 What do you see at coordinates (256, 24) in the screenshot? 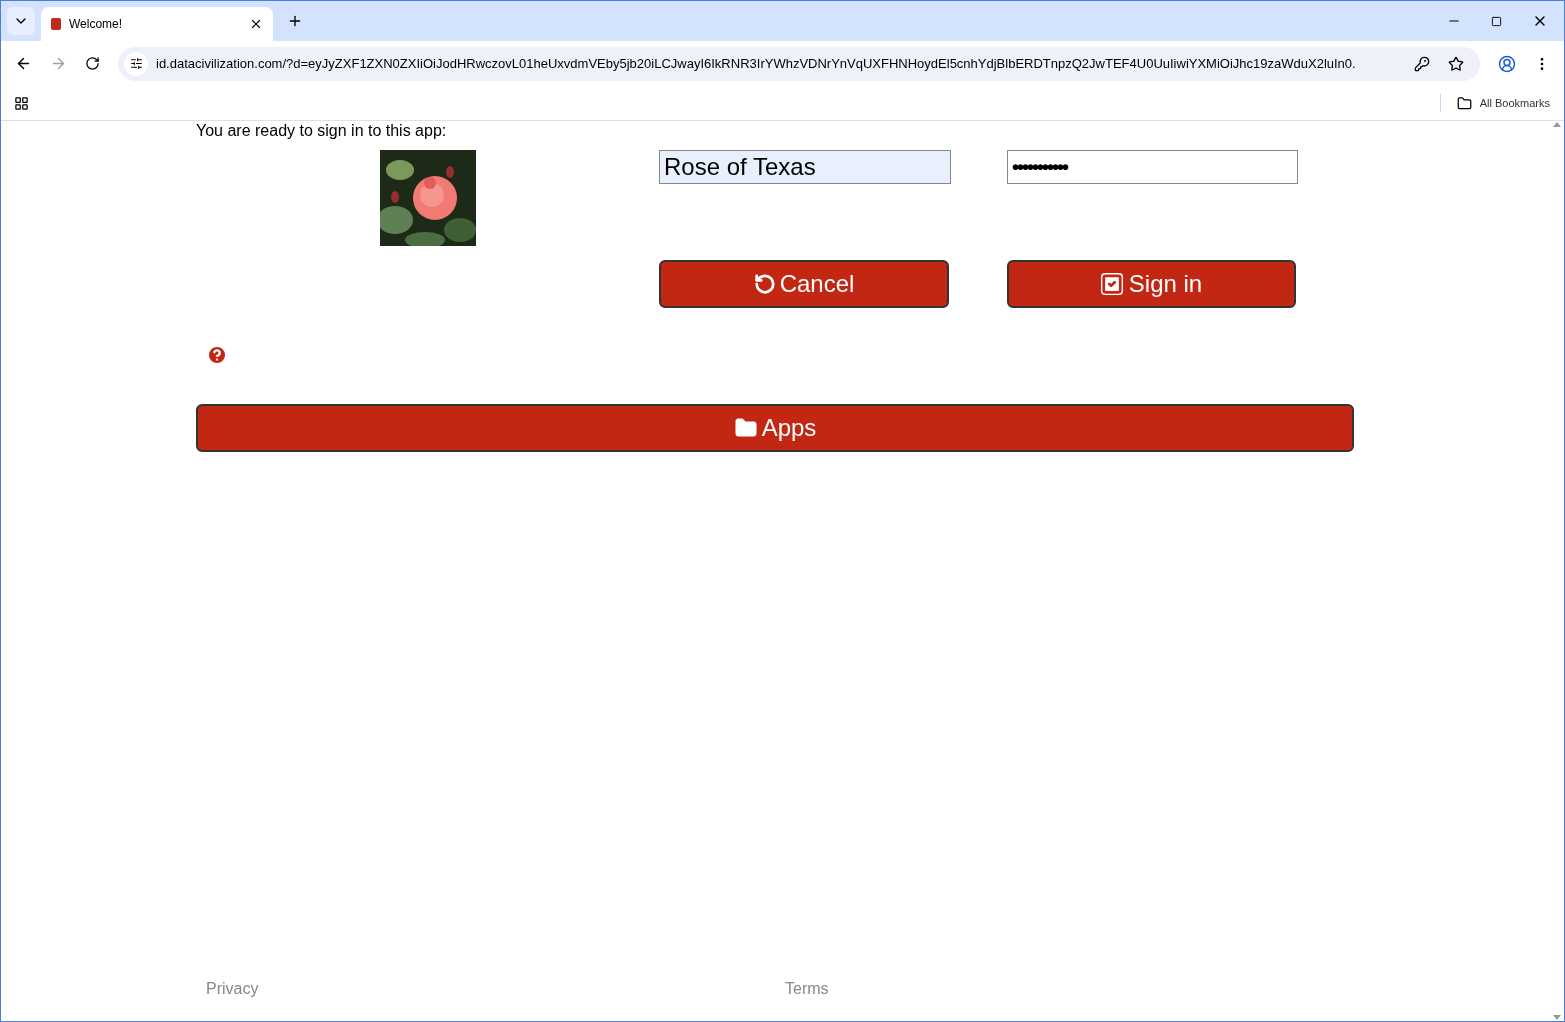
I see `close-icon` at bounding box center [256, 24].